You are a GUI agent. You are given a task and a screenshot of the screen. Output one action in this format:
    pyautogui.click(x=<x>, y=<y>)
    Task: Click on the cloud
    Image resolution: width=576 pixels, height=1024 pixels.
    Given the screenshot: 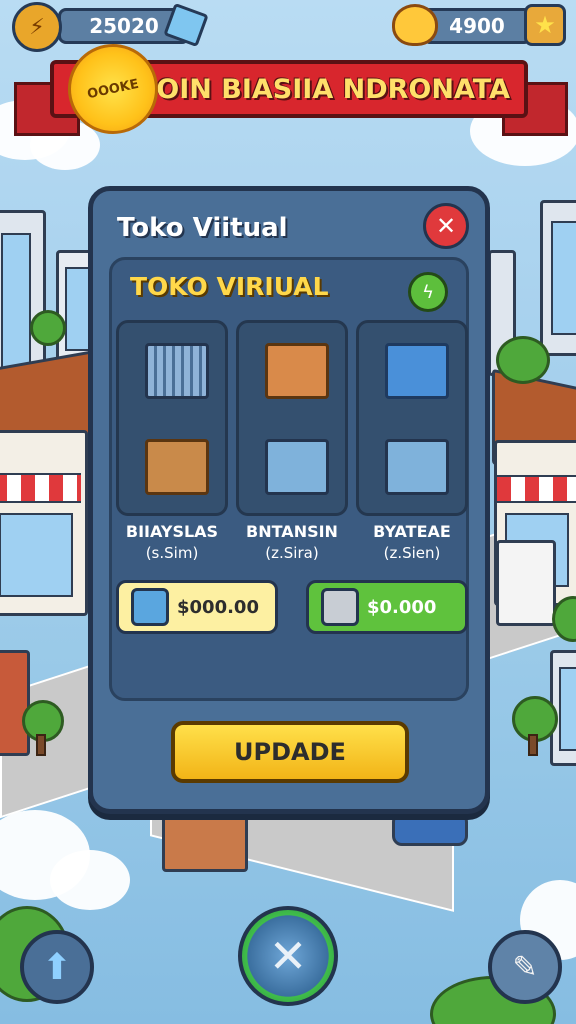 What is the action you would take?
    pyautogui.click(x=90, y=880)
    